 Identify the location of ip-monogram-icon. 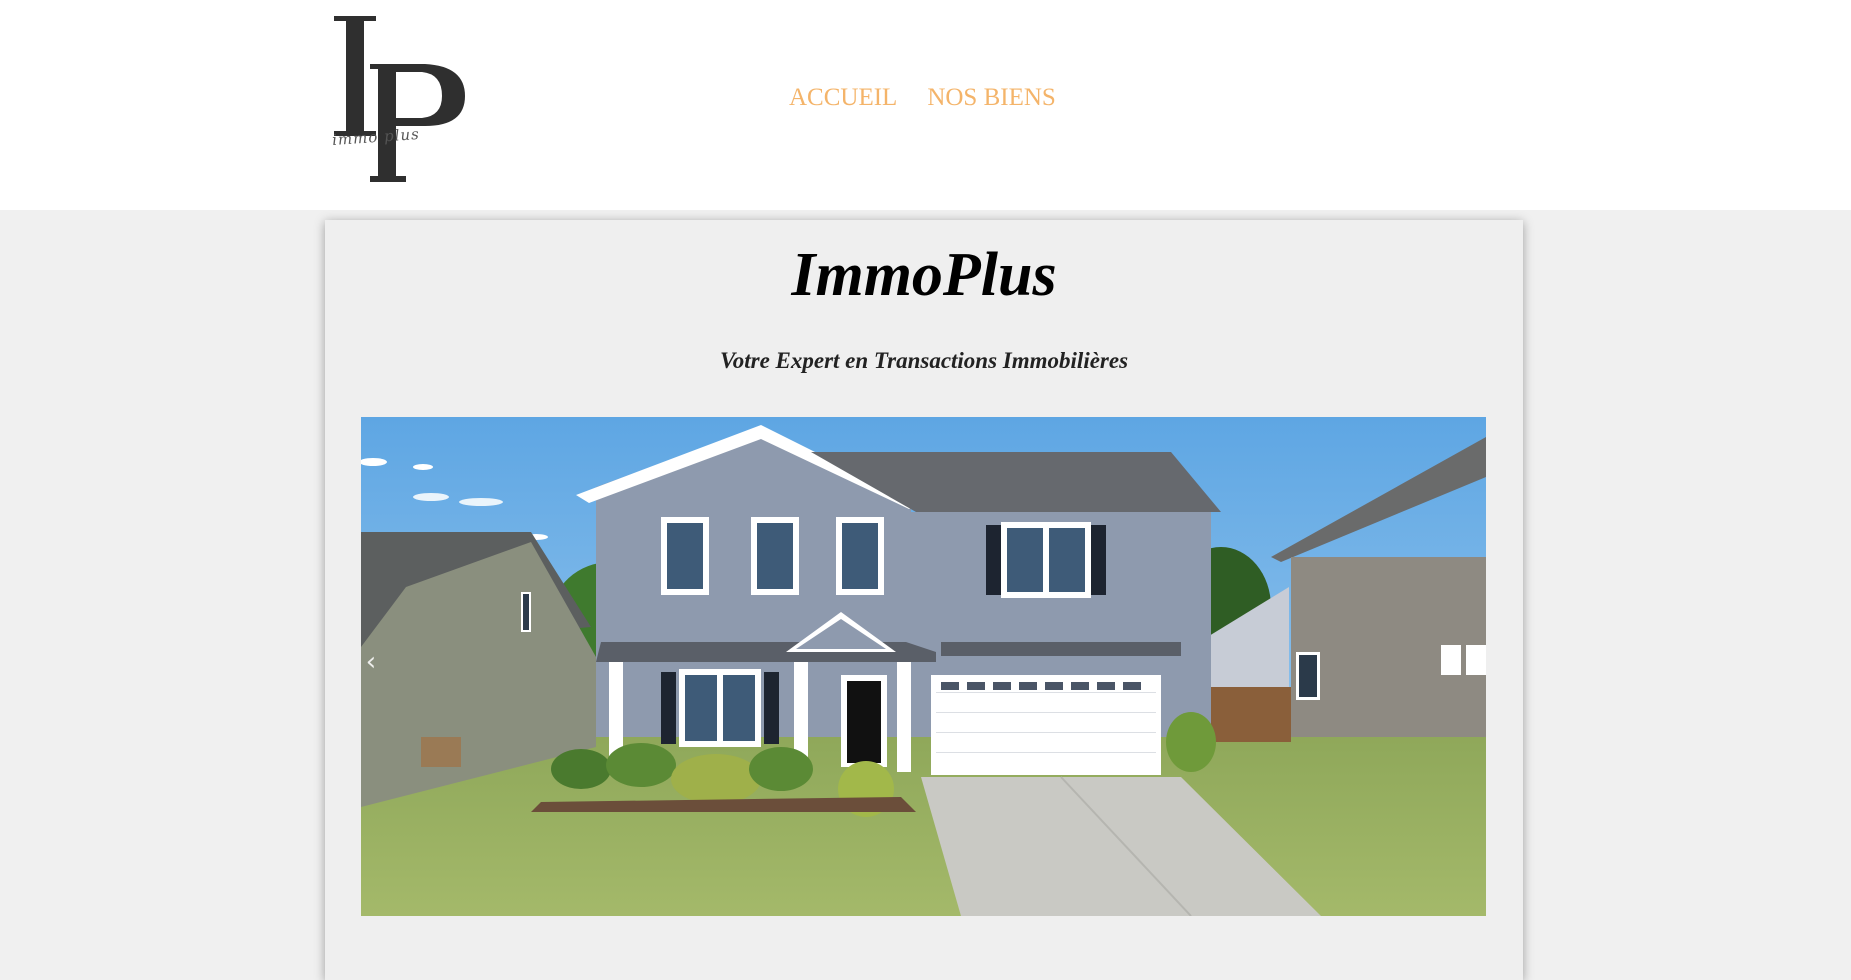
(399, 99).